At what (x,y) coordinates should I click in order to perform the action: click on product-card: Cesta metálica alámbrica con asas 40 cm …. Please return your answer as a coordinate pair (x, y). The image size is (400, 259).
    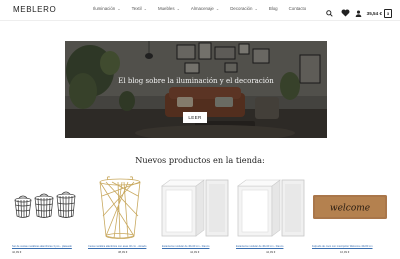
    Looking at the image, I should click on (120, 216).